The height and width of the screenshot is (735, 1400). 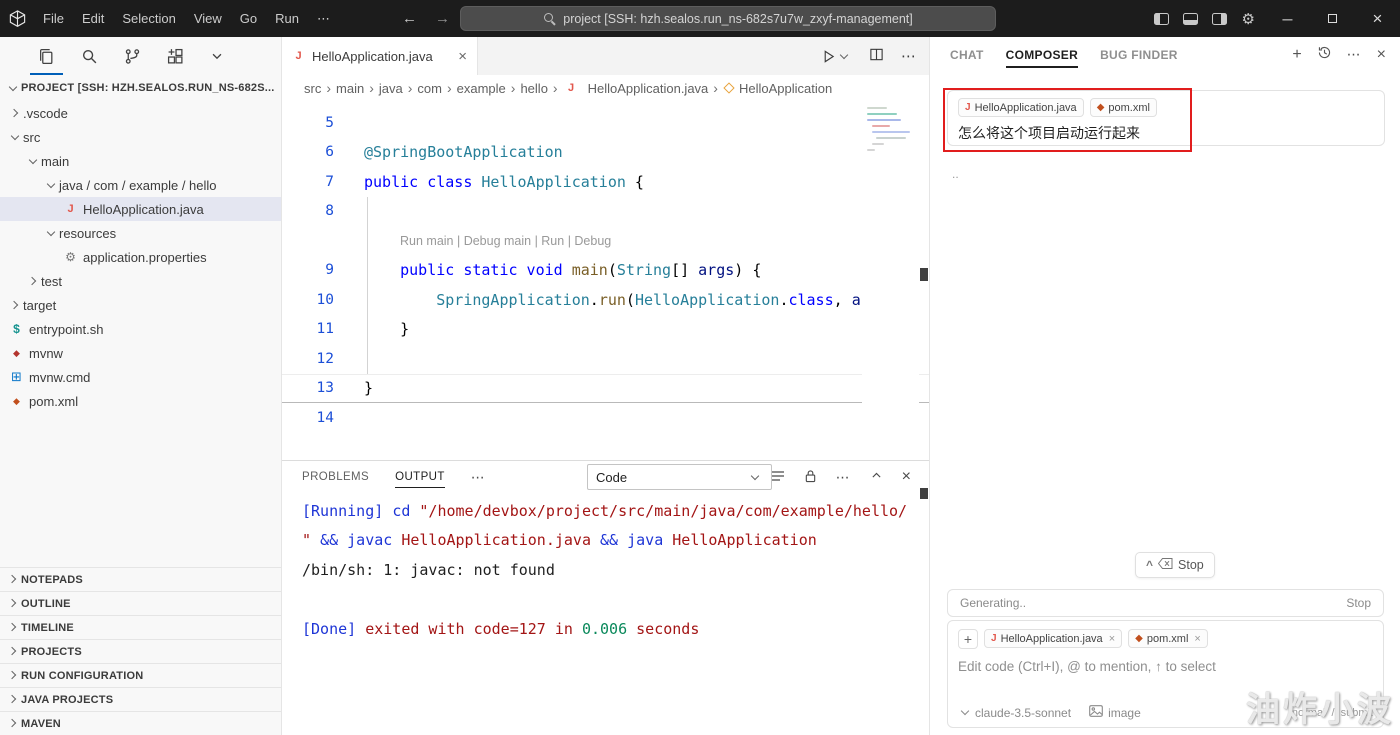 What do you see at coordinates (140, 209) in the screenshot?
I see `tree-item-helloapplication-java: J HelloApplication.java` at bounding box center [140, 209].